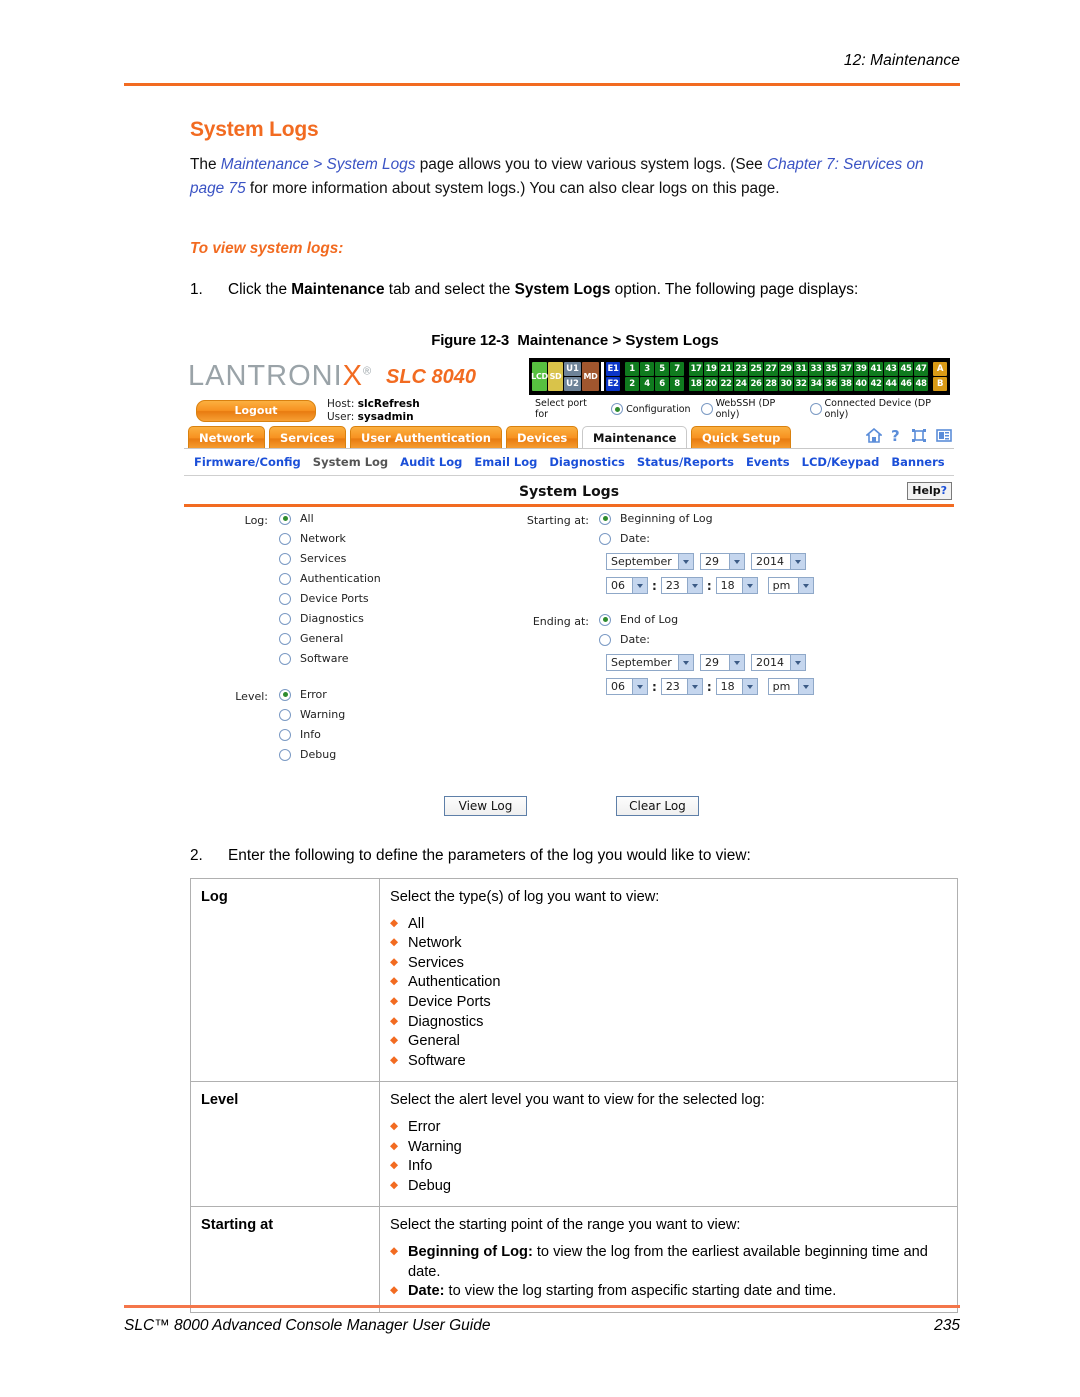 This screenshot has width=1080, height=1397. What do you see at coordinates (605, 538) in the screenshot?
I see `radio-starting-date` at bounding box center [605, 538].